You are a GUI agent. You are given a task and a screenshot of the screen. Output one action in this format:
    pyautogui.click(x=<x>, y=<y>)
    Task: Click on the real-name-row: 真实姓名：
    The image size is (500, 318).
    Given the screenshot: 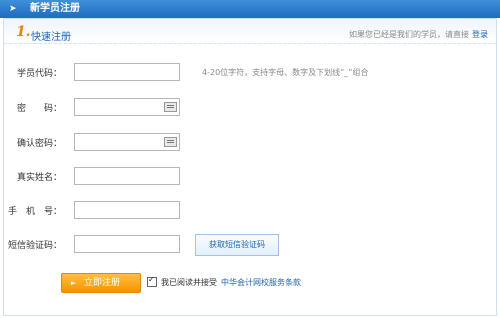 What is the action you would take?
    pyautogui.click(x=240, y=176)
    